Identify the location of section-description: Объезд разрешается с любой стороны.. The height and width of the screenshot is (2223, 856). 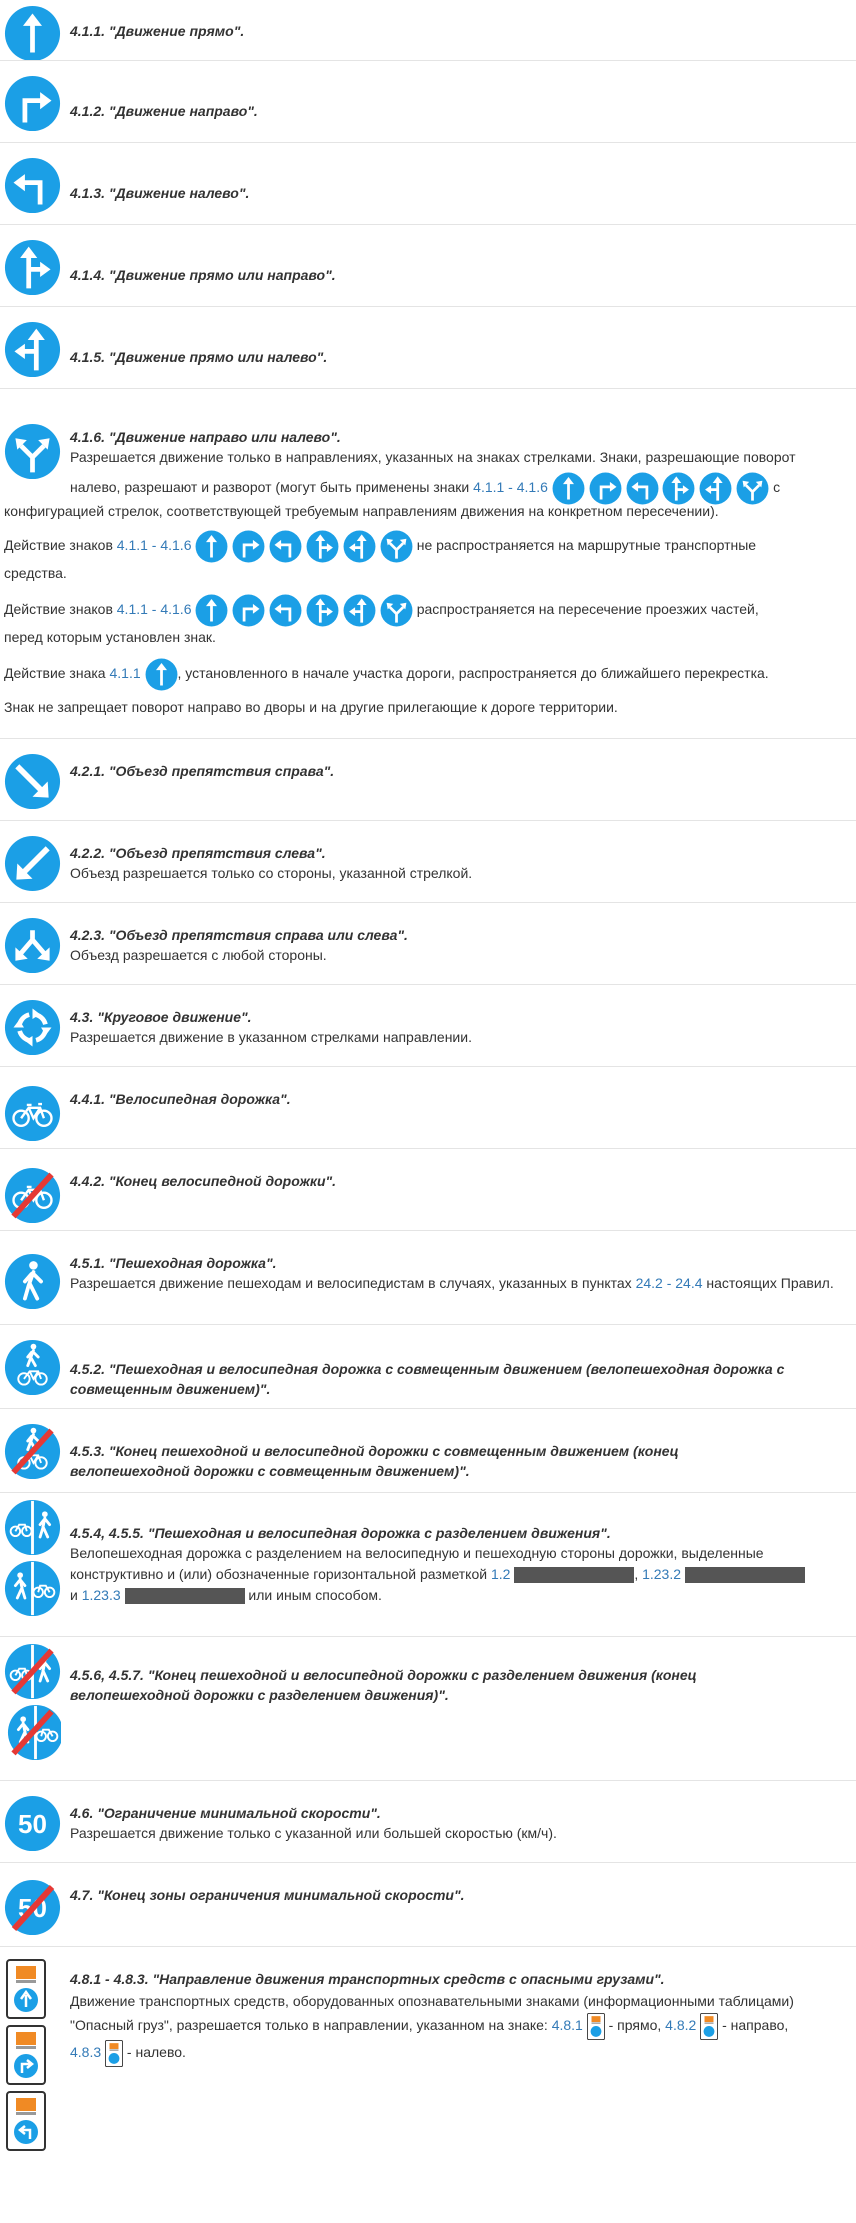
(198, 955).